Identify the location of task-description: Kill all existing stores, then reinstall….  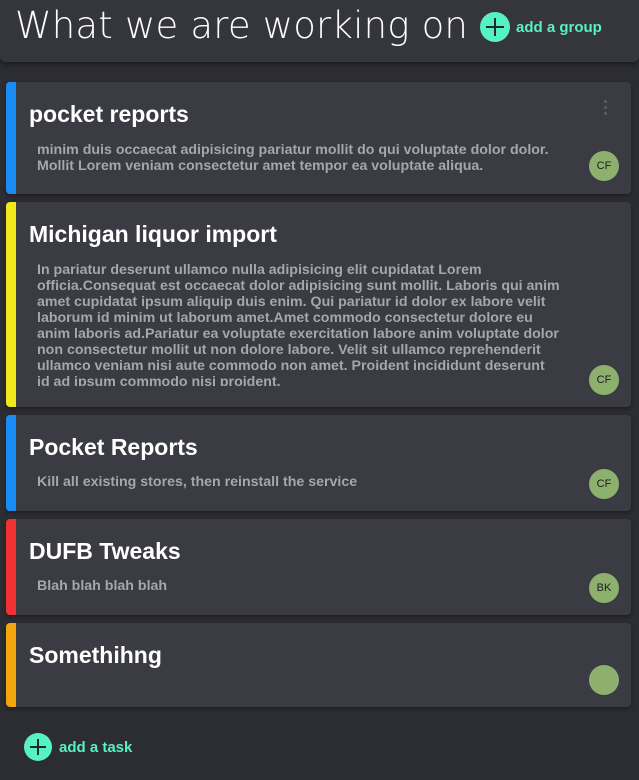
(197, 482).